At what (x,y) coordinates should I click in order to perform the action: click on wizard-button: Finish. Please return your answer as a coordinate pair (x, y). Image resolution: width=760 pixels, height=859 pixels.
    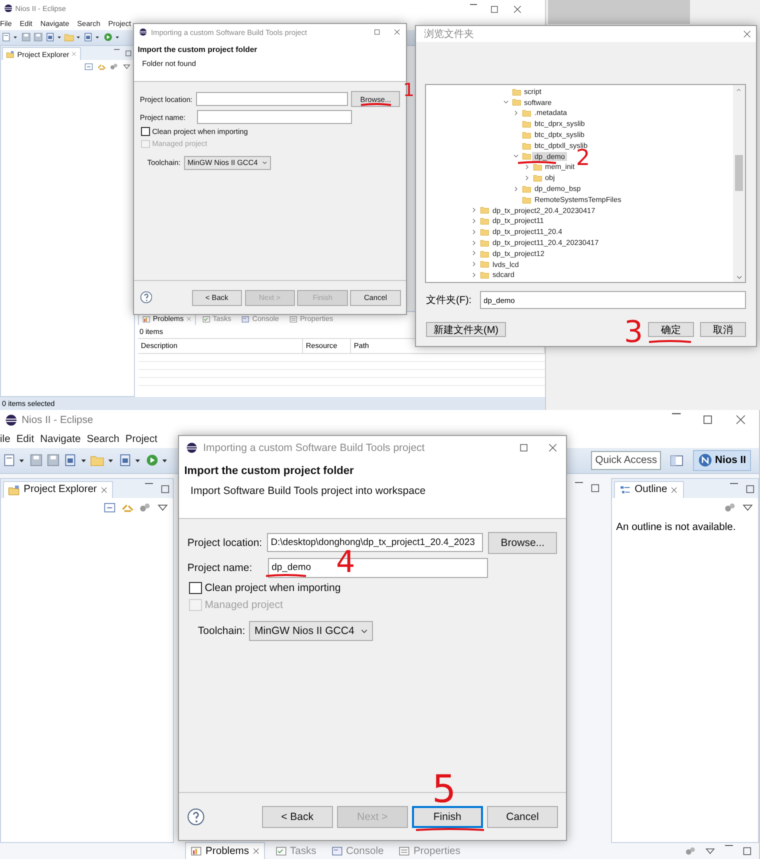
    Looking at the image, I should click on (448, 817).